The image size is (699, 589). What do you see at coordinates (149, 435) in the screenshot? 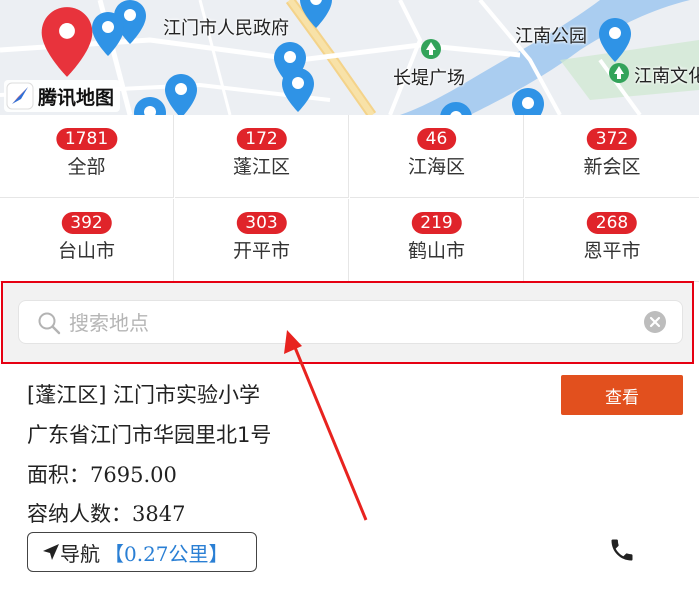
I see `result-address: 广东省江门市华园里北1号` at bounding box center [149, 435].